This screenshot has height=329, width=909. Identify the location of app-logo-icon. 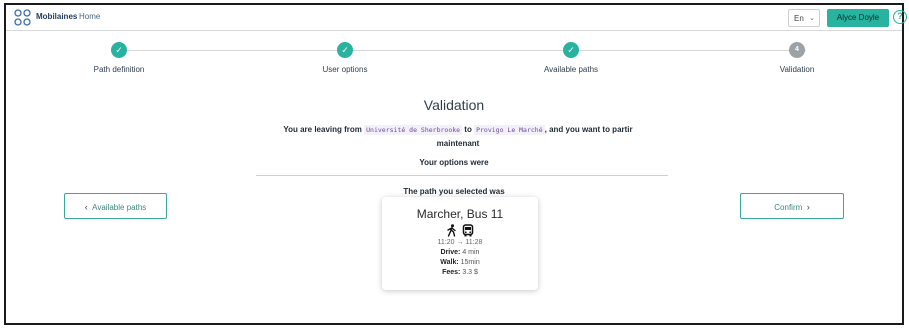
(23, 17).